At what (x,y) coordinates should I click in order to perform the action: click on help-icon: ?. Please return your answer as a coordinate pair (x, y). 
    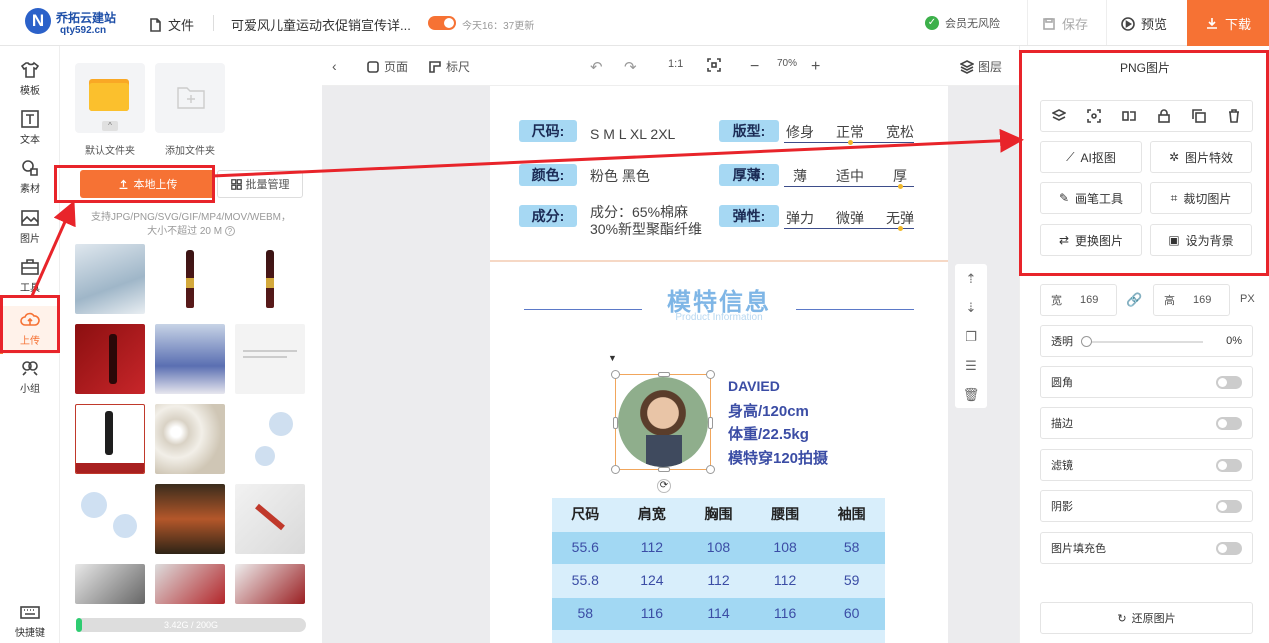
    Looking at the image, I should click on (229, 231).